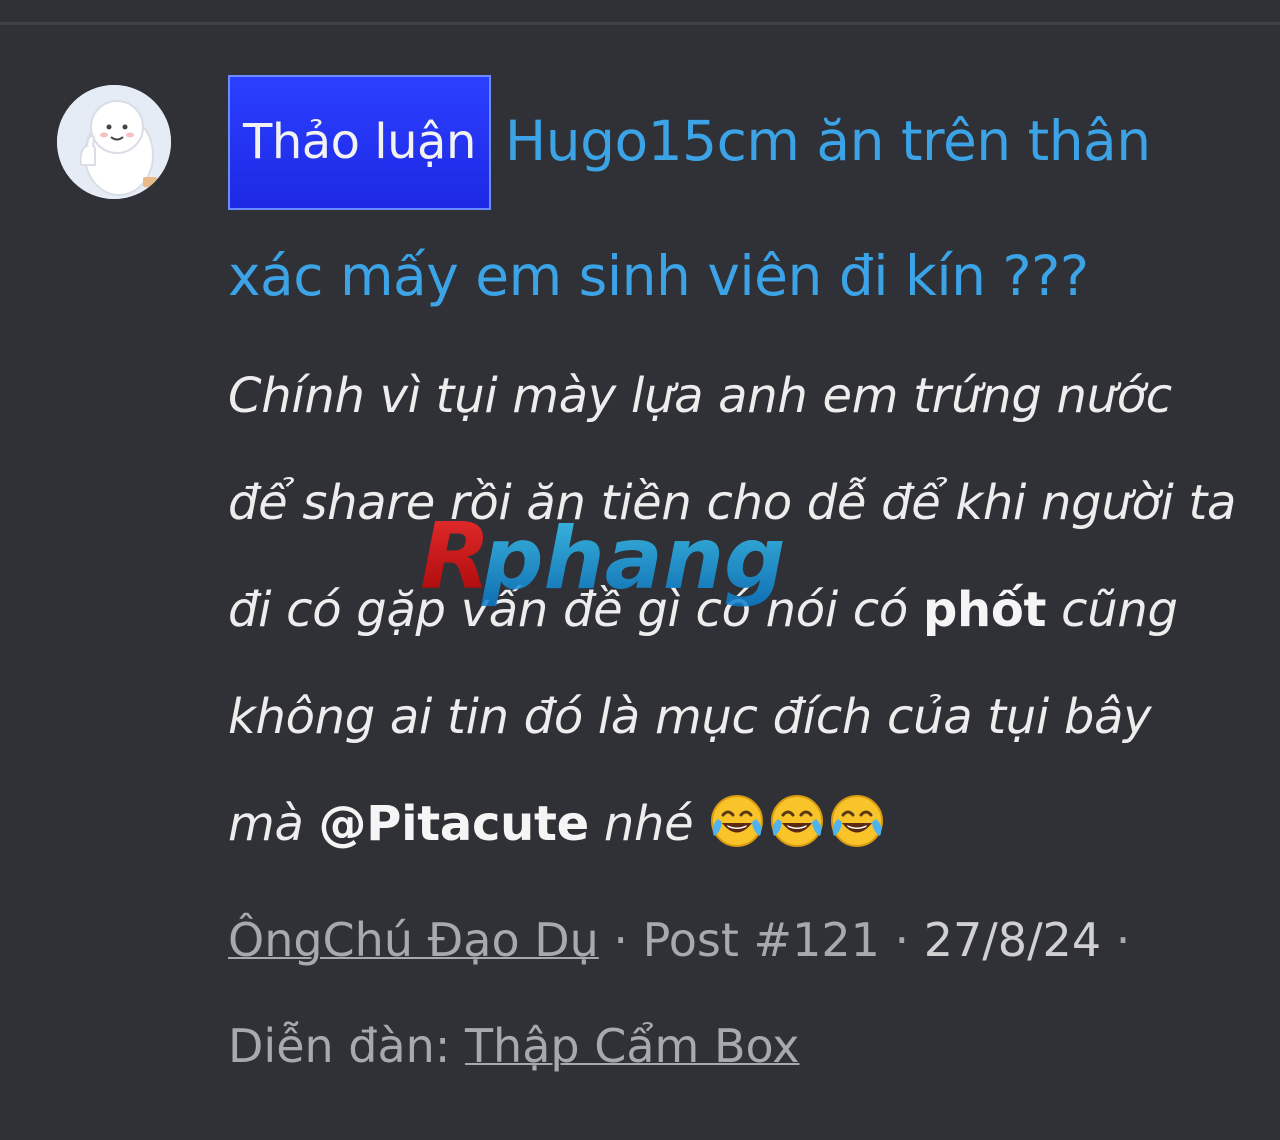  Describe the element at coordinates (641, 824) in the screenshot. I see `post-text-end: nhé` at that location.